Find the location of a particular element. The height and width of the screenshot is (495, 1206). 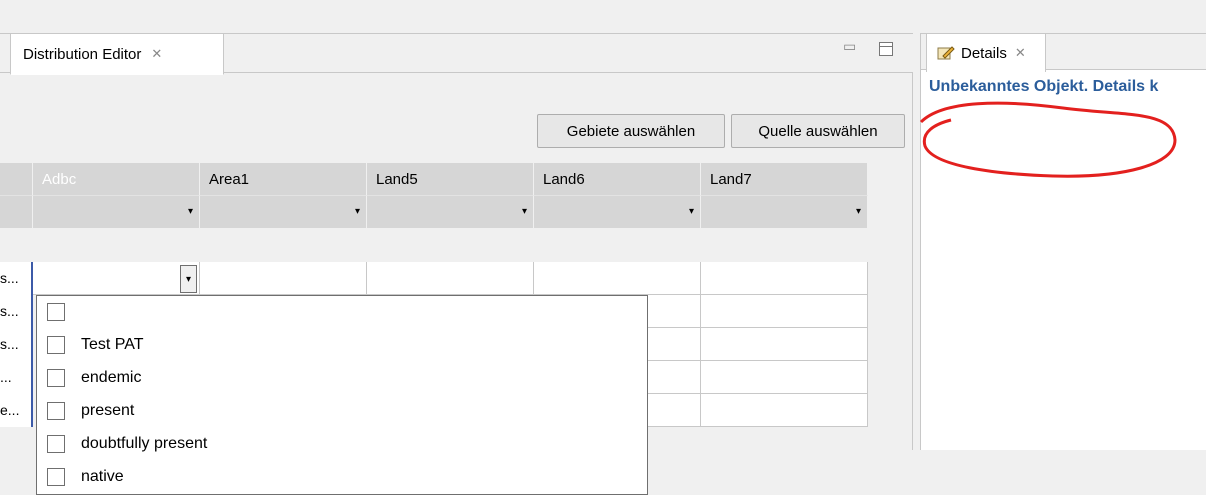

option-label: Test PAT is located at coordinates (112, 344).